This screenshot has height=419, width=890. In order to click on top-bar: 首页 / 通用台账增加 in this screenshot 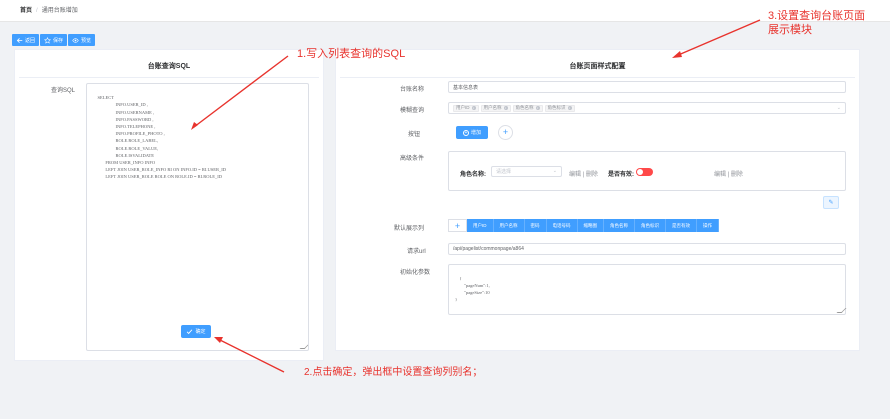, I will do `click(445, 11)`.